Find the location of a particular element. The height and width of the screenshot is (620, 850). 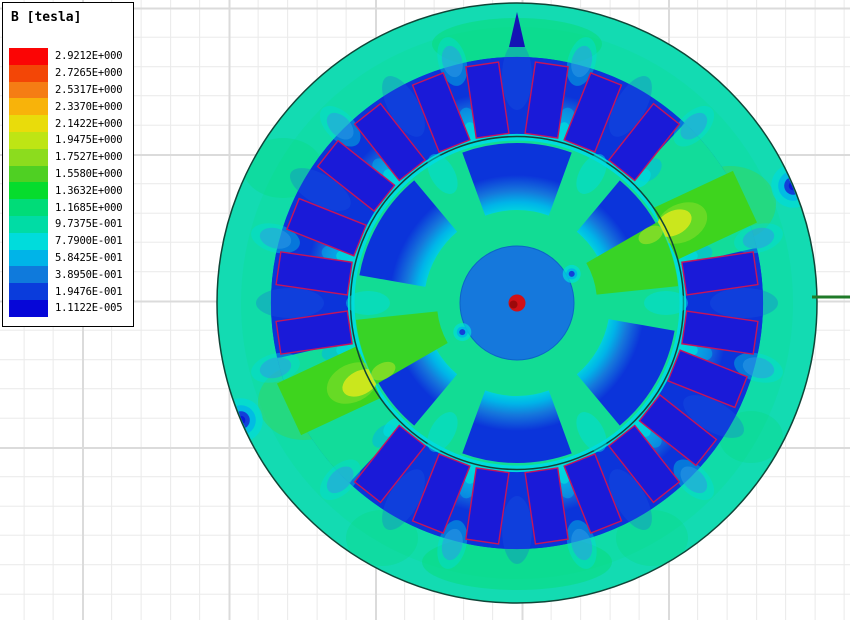

legend-band-row: 3.8950E-001 is located at coordinates (69, 275).